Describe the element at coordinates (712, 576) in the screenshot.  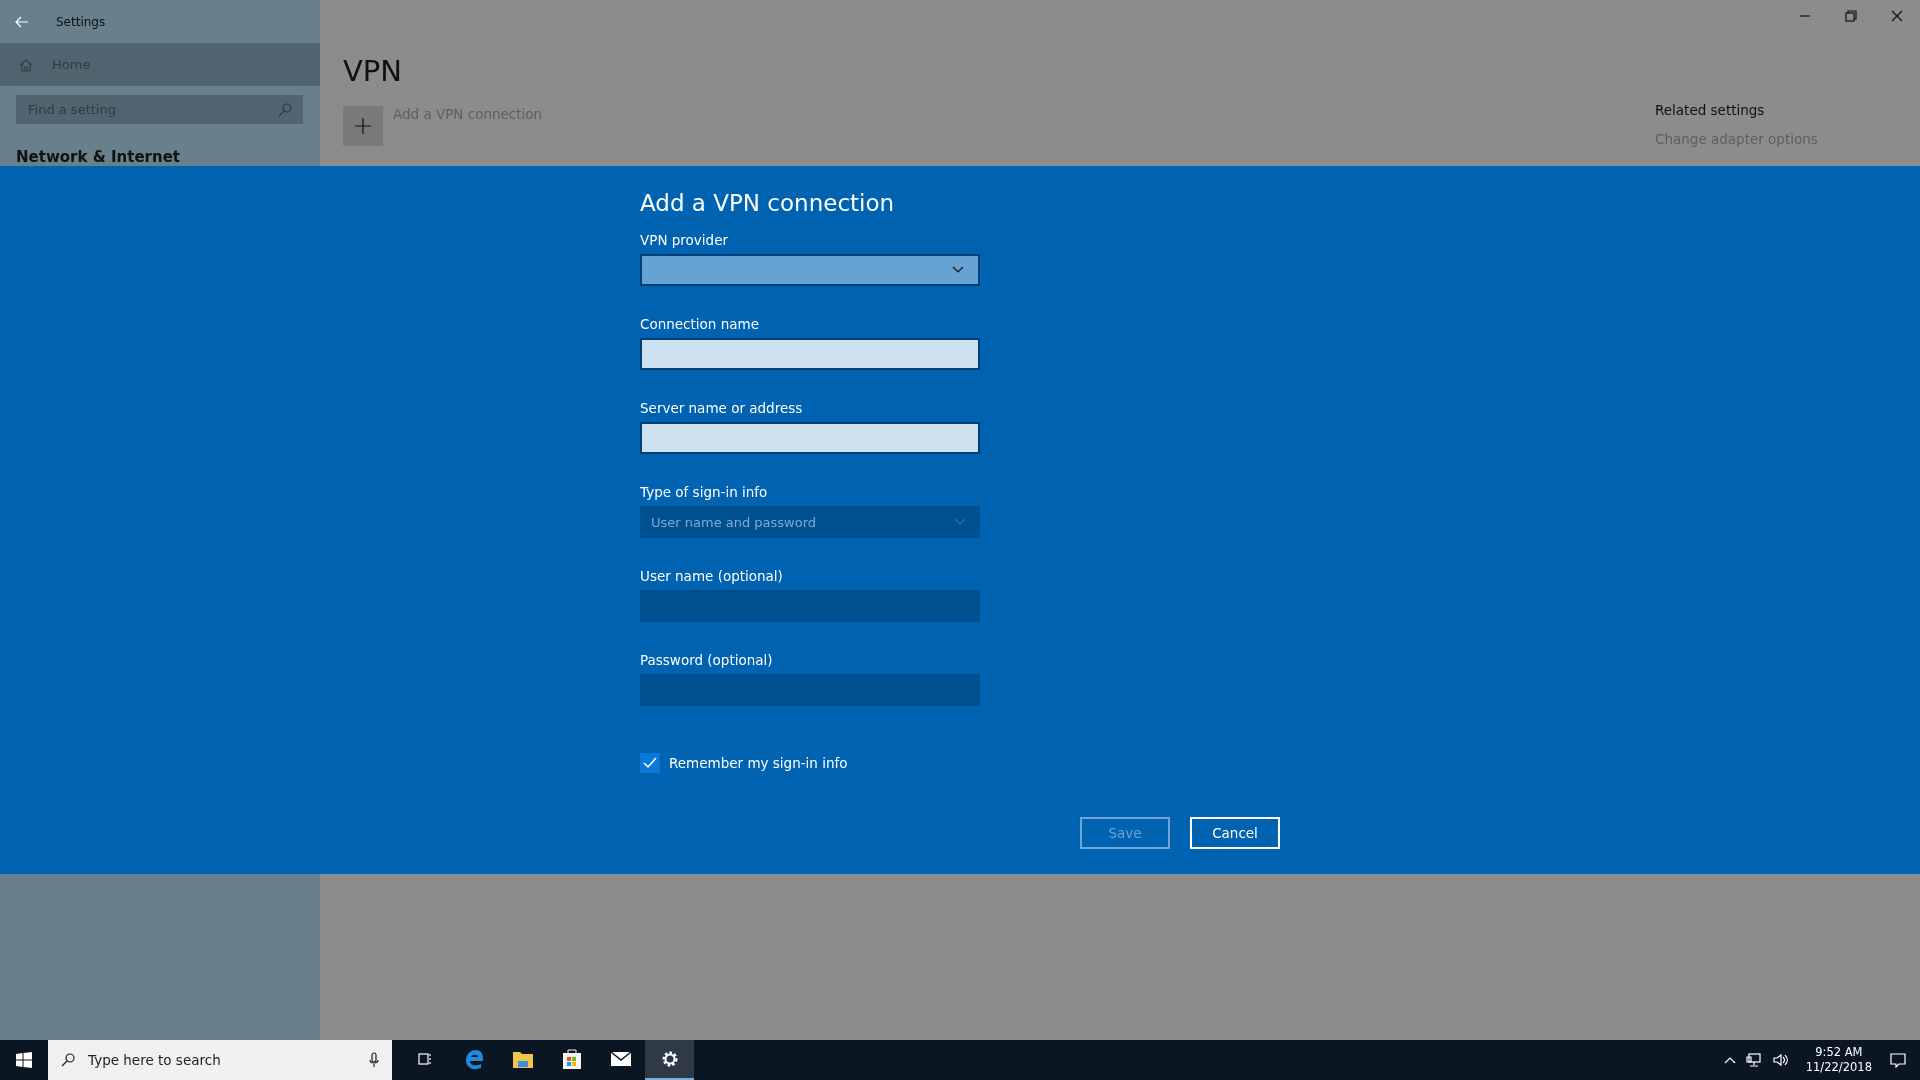
I see `field-label: User name (optional)` at that location.